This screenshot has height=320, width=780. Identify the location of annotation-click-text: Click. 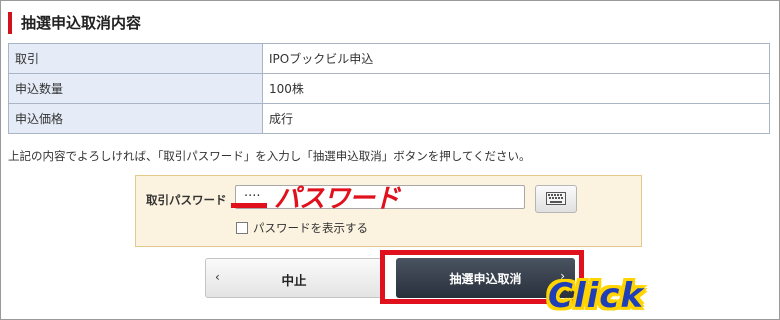
(596, 296).